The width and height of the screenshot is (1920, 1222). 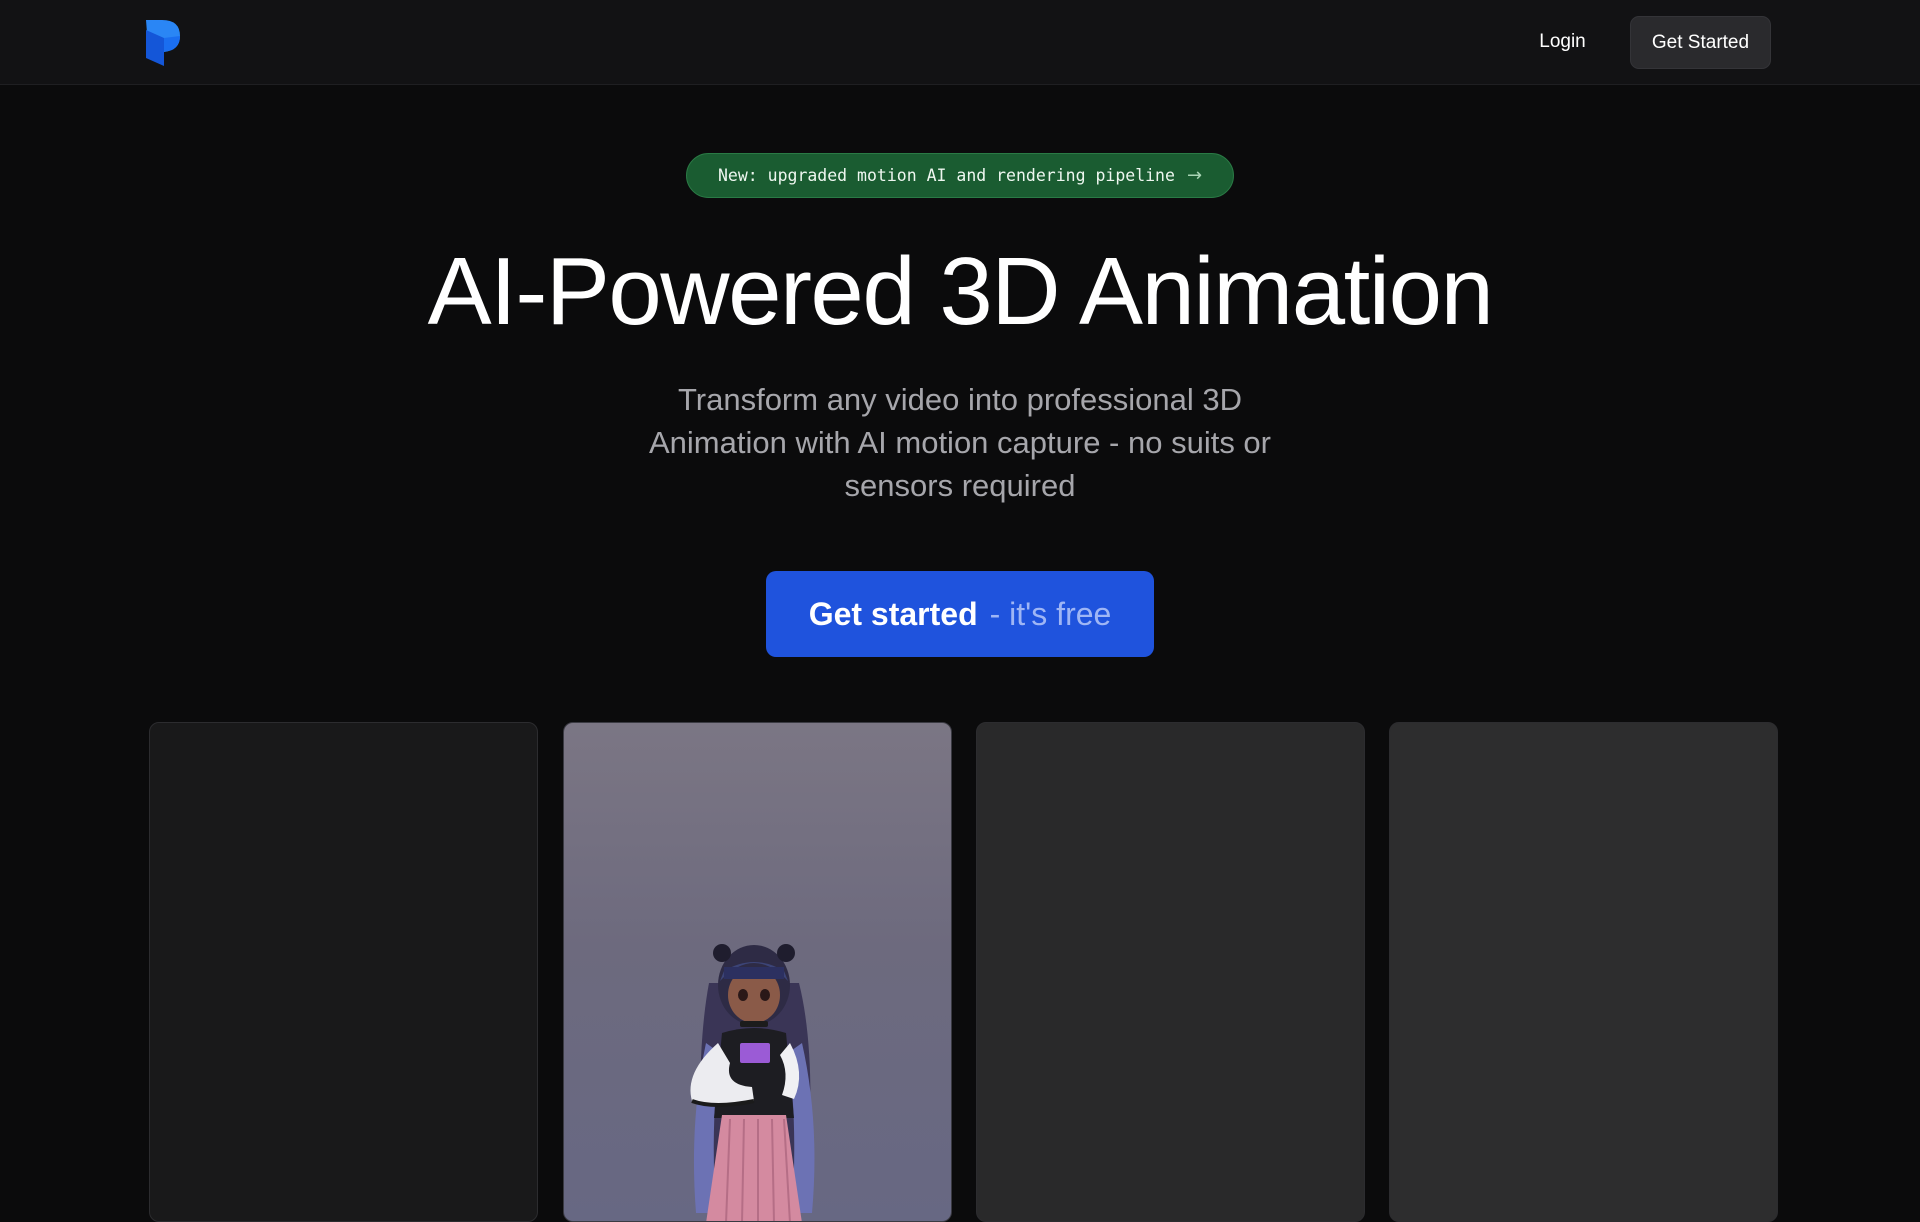 What do you see at coordinates (1700, 42) in the screenshot?
I see `get-started-nav-button: Get Started` at bounding box center [1700, 42].